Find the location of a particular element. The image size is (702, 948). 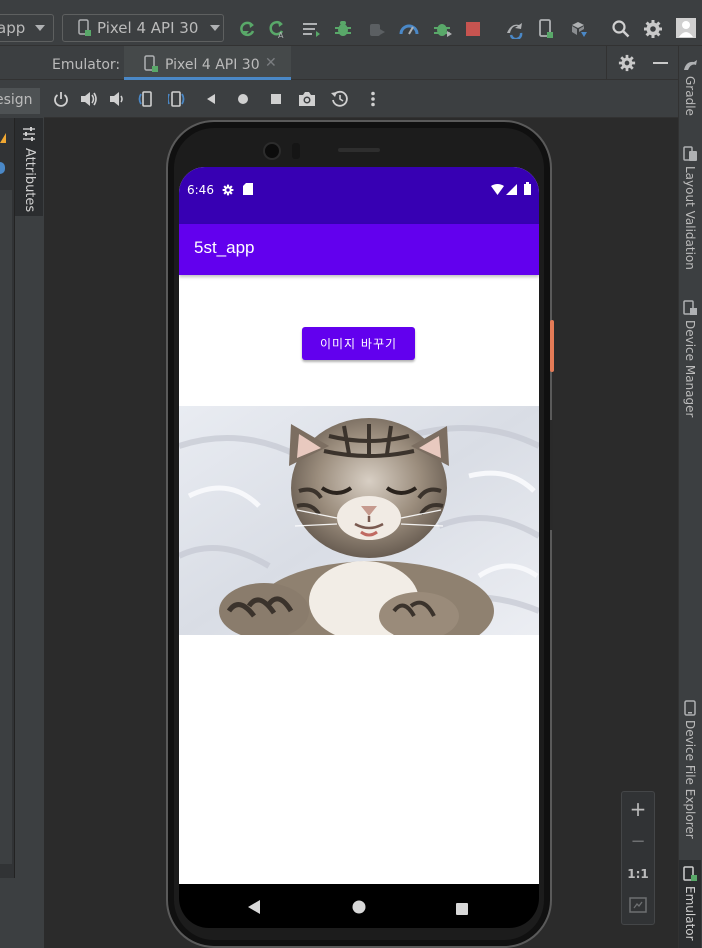

gradle-tab: Gradle is located at coordinates (690, 87).